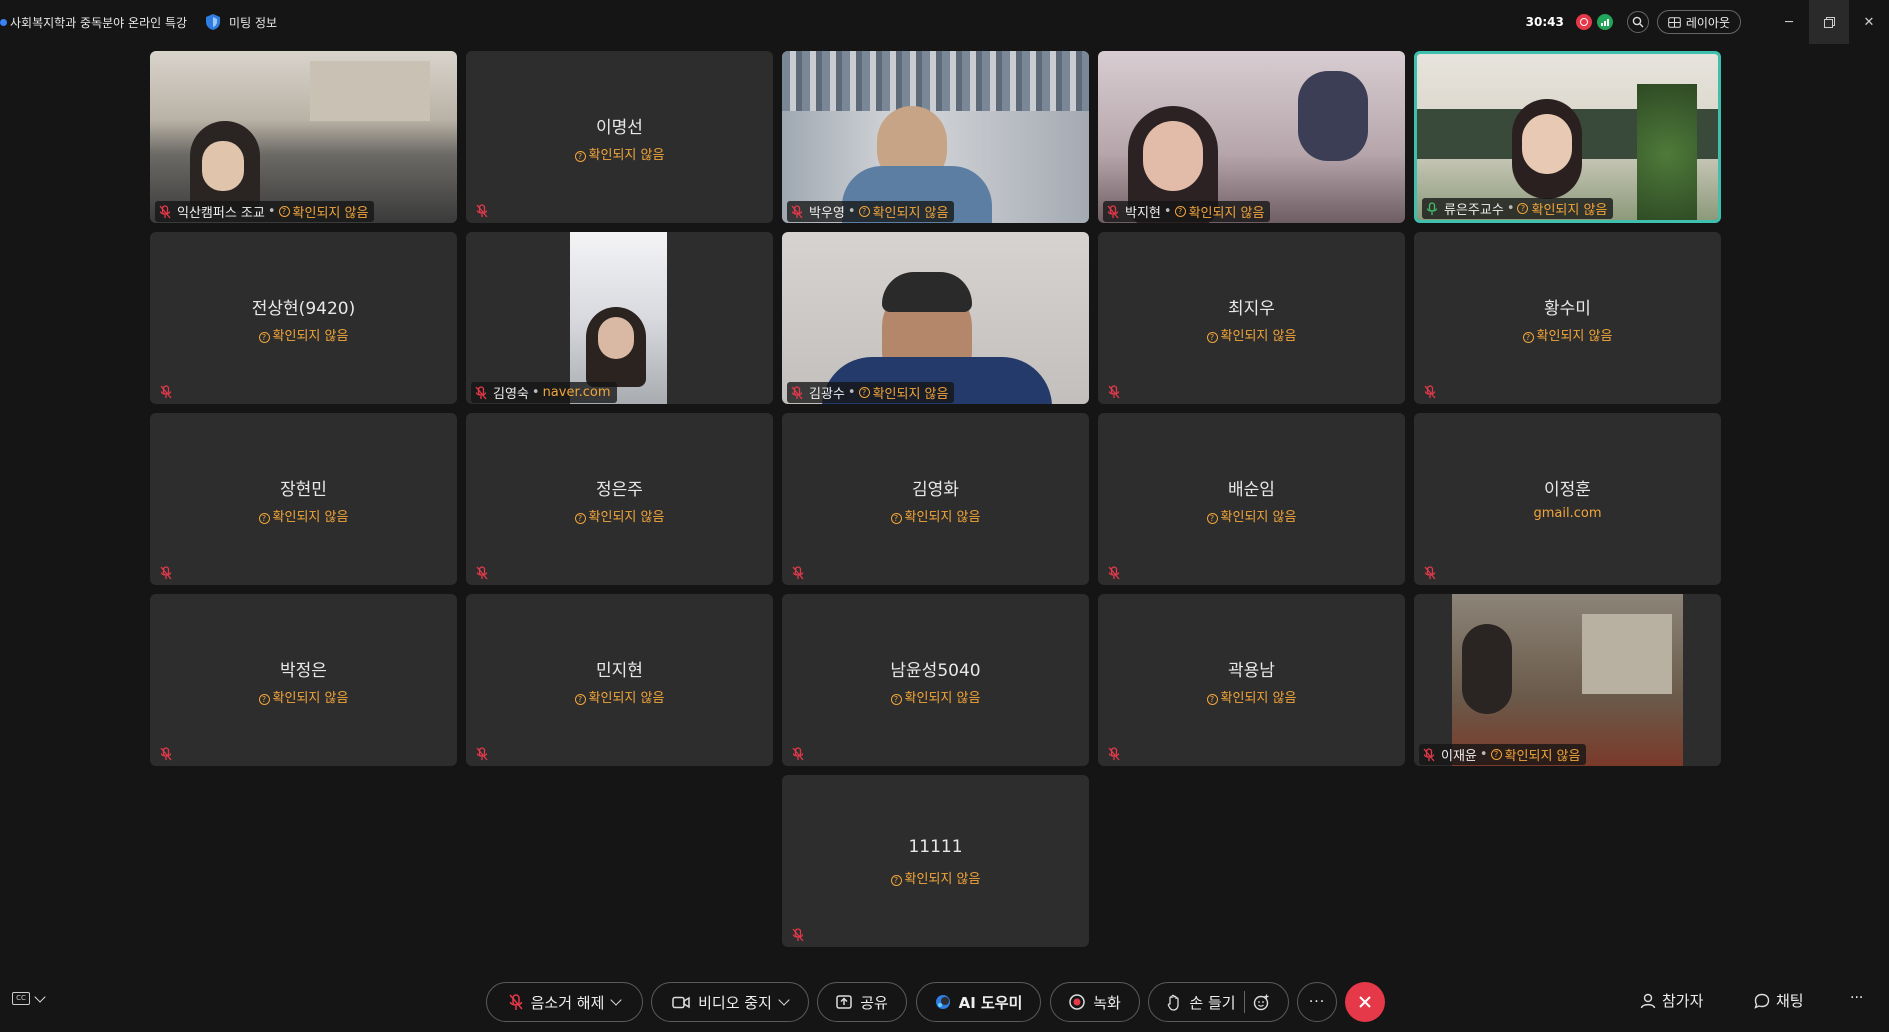  What do you see at coordinates (619, 490) in the screenshot?
I see `participant-name: 정은주` at bounding box center [619, 490].